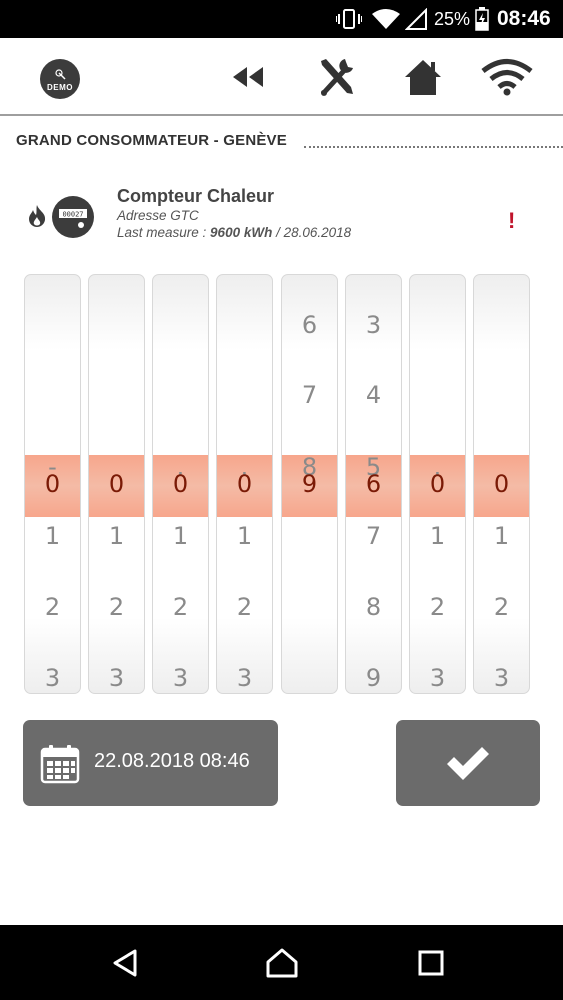 Image resolution: width=563 pixels, height=1000 pixels. I want to click on nav-bar, so click(281, 962).